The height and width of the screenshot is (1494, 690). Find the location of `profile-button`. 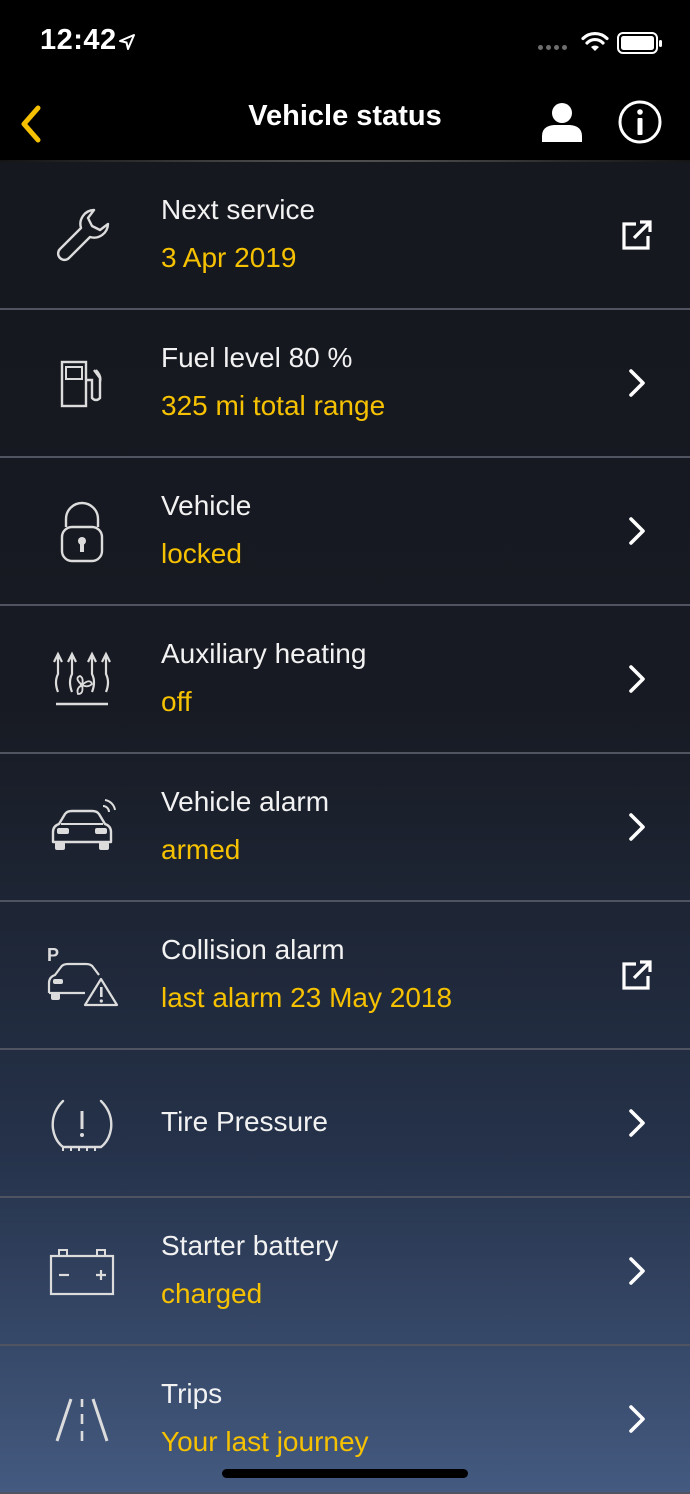

profile-button is located at coordinates (562, 122).